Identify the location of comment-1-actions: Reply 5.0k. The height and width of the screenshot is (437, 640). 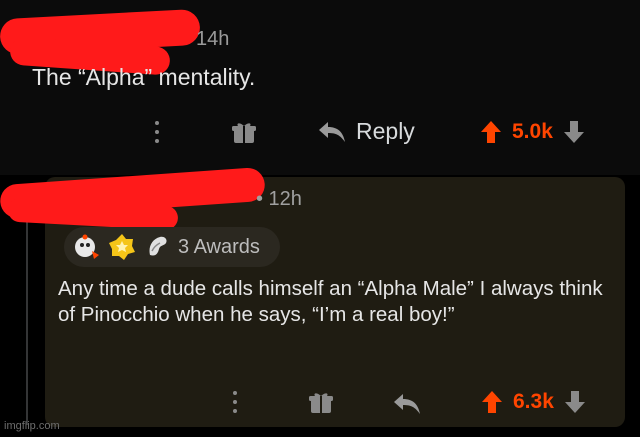
(385, 134).